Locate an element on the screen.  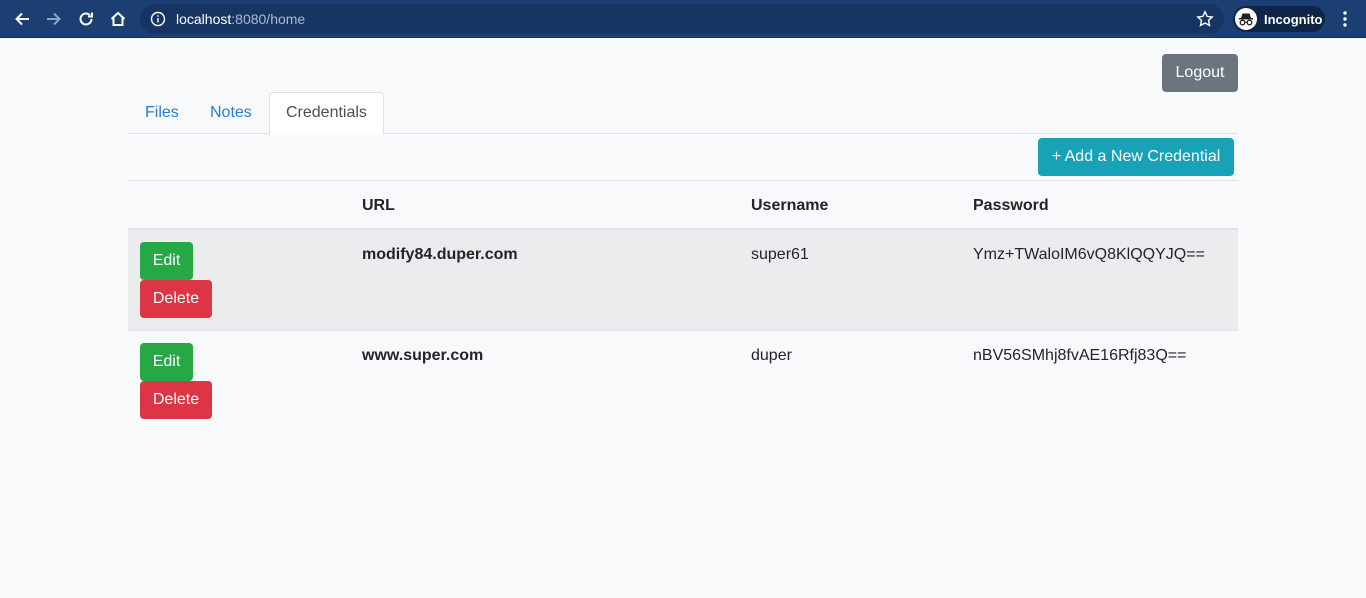
forward-arrow-icon is located at coordinates (54, 19).